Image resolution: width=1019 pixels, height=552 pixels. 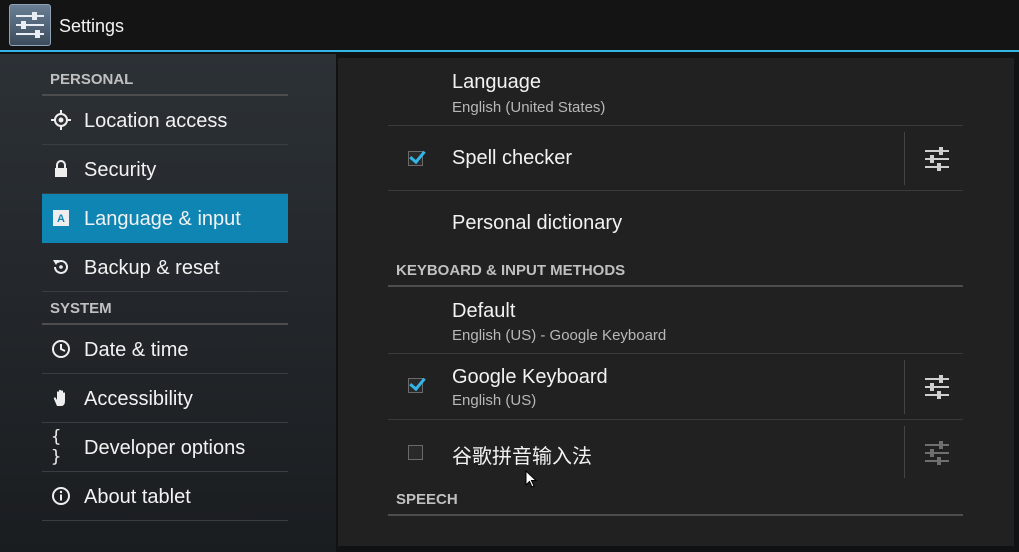 What do you see at coordinates (675, 453) in the screenshot?
I see `pinyin-ime-preference: 谷歌拼音输入法` at bounding box center [675, 453].